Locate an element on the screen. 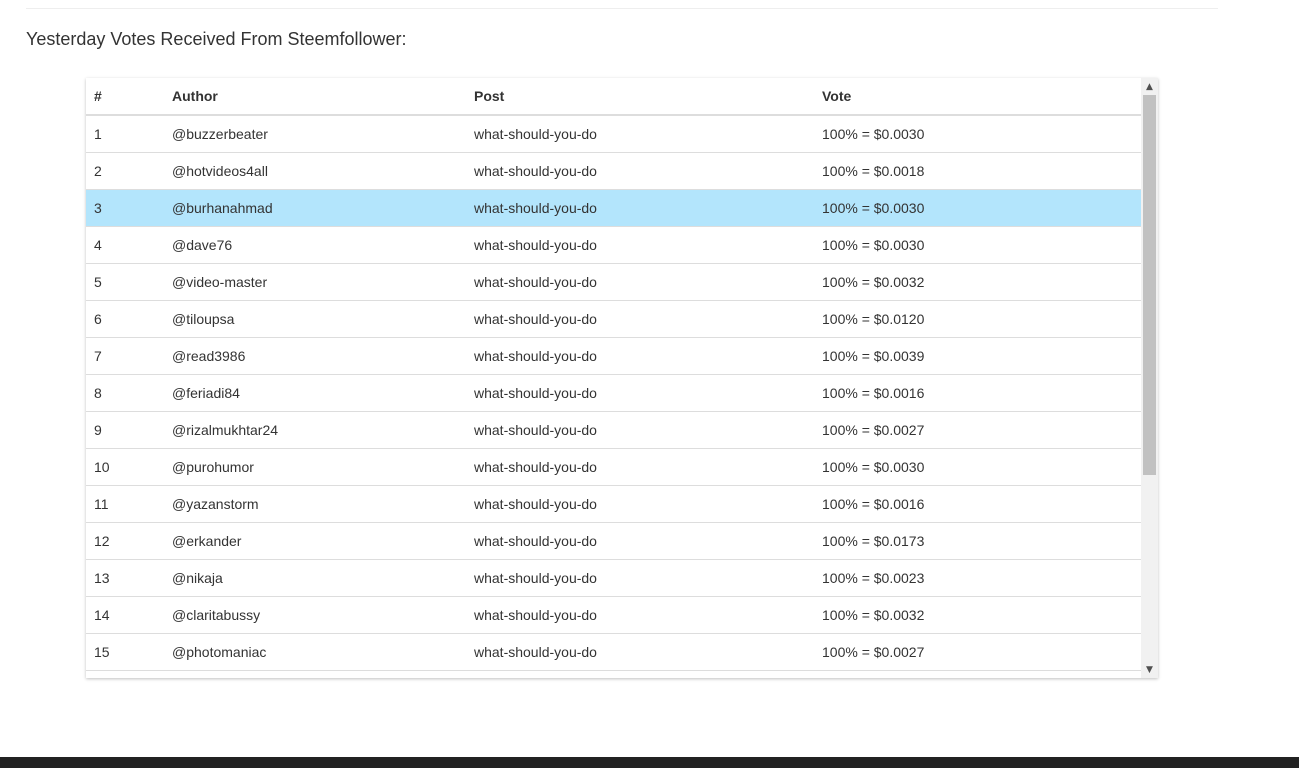 This screenshot has width=1299, height=768. row-number: 4 is located at coordinates (125, 245).